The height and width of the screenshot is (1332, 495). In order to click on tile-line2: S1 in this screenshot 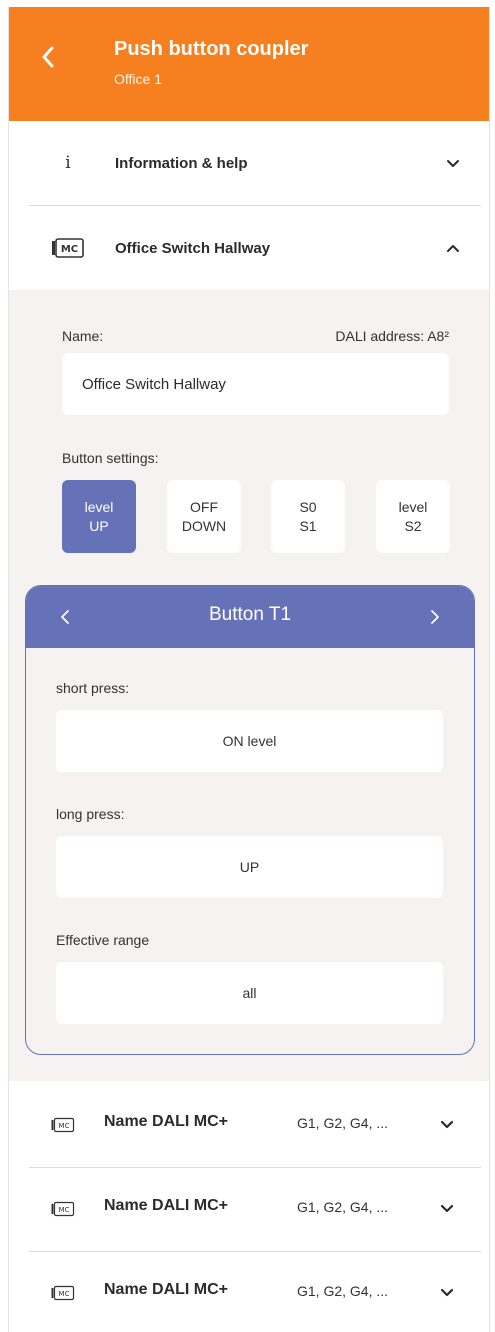, I will do `click(308, 525)`.